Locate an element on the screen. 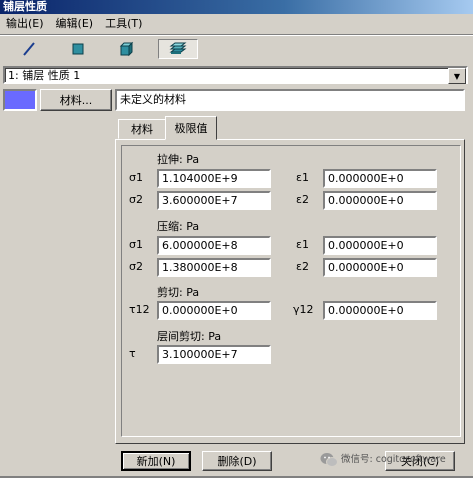  delete-button: 删除(D) is located at coordinates (237, 461).